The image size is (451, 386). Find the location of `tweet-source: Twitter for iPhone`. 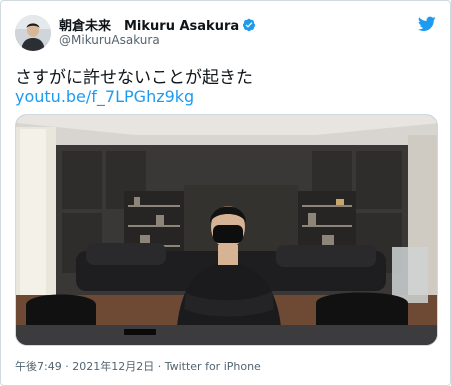

tweet-source: Twitter for iPhone is located at coordinates (213, 366).